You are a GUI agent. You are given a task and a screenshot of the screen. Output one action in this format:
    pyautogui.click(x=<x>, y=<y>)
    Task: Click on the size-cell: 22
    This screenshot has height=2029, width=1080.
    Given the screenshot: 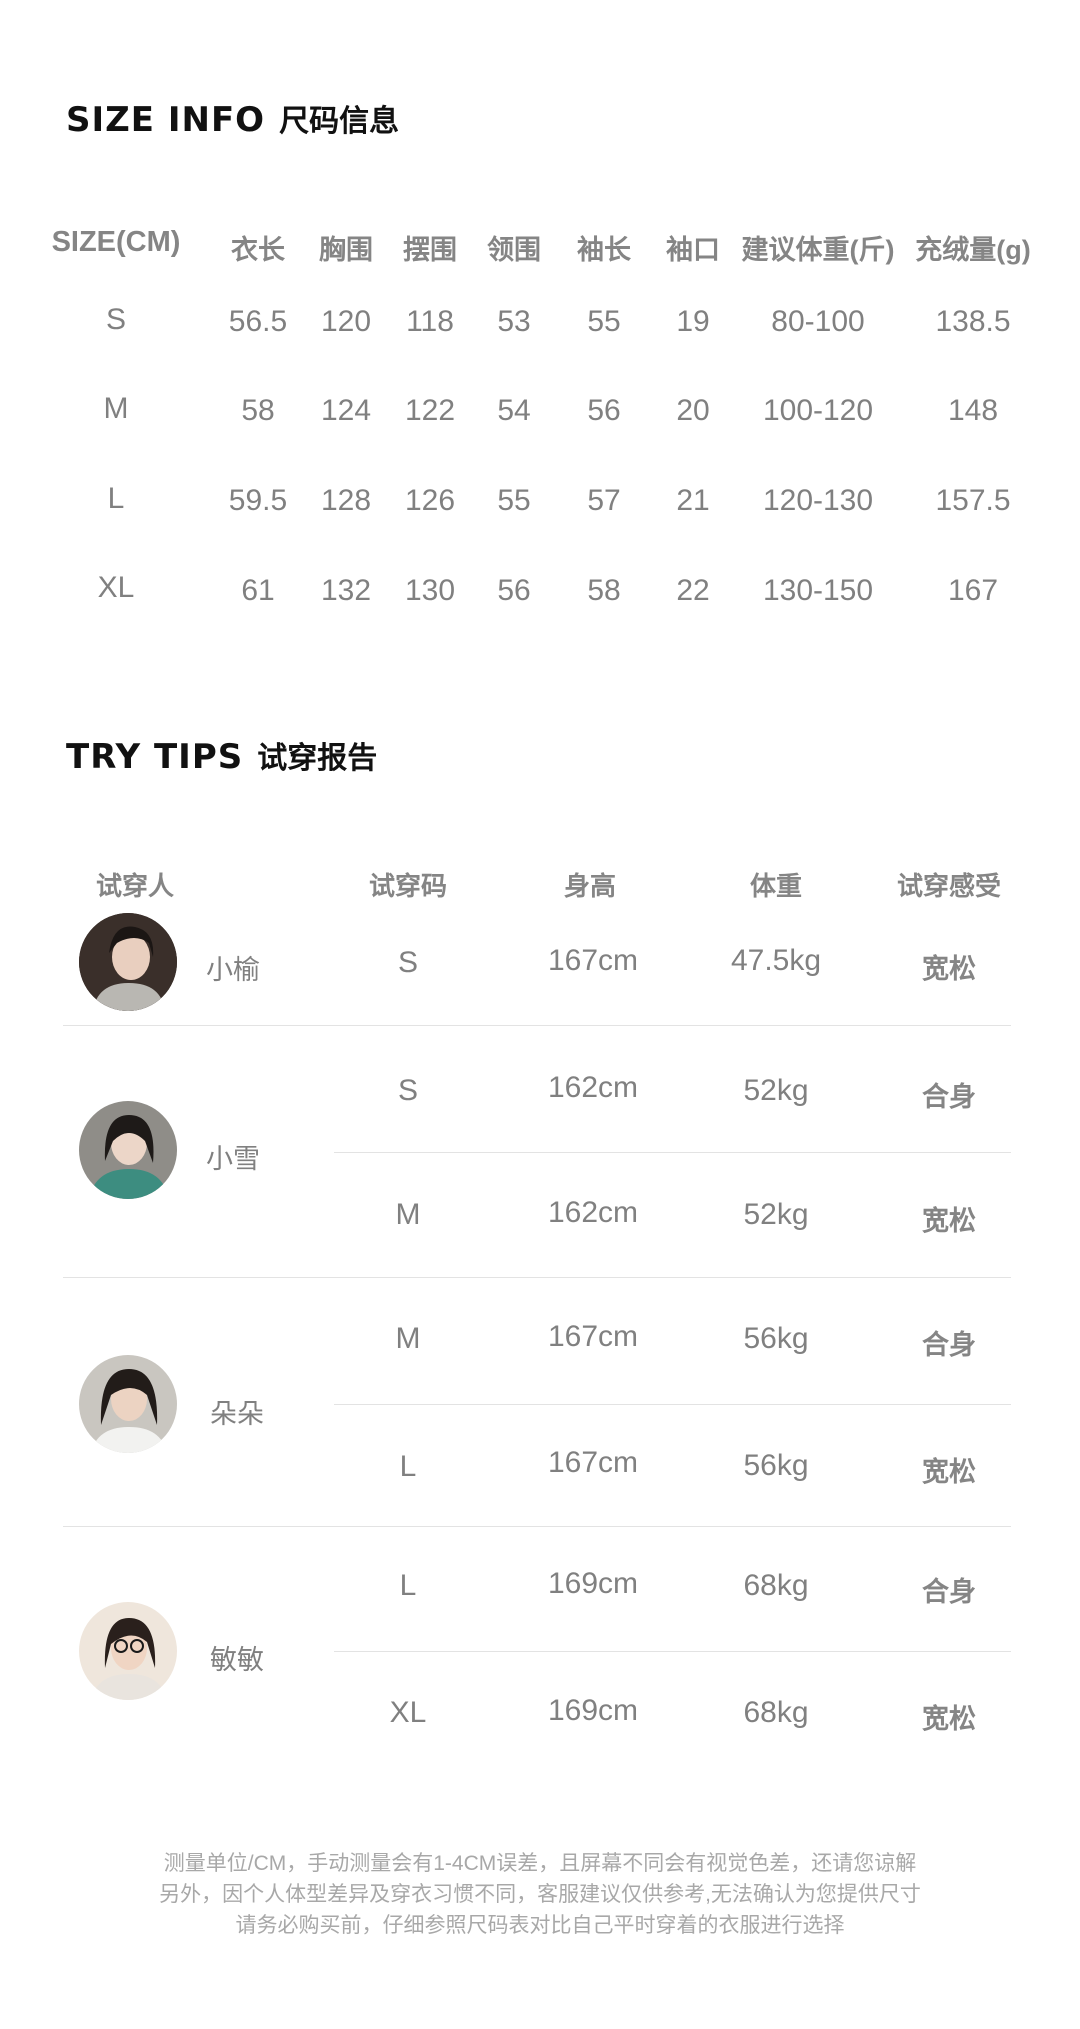 What is the action you would take?
    pyautogui.click(x=693, y=590)
    